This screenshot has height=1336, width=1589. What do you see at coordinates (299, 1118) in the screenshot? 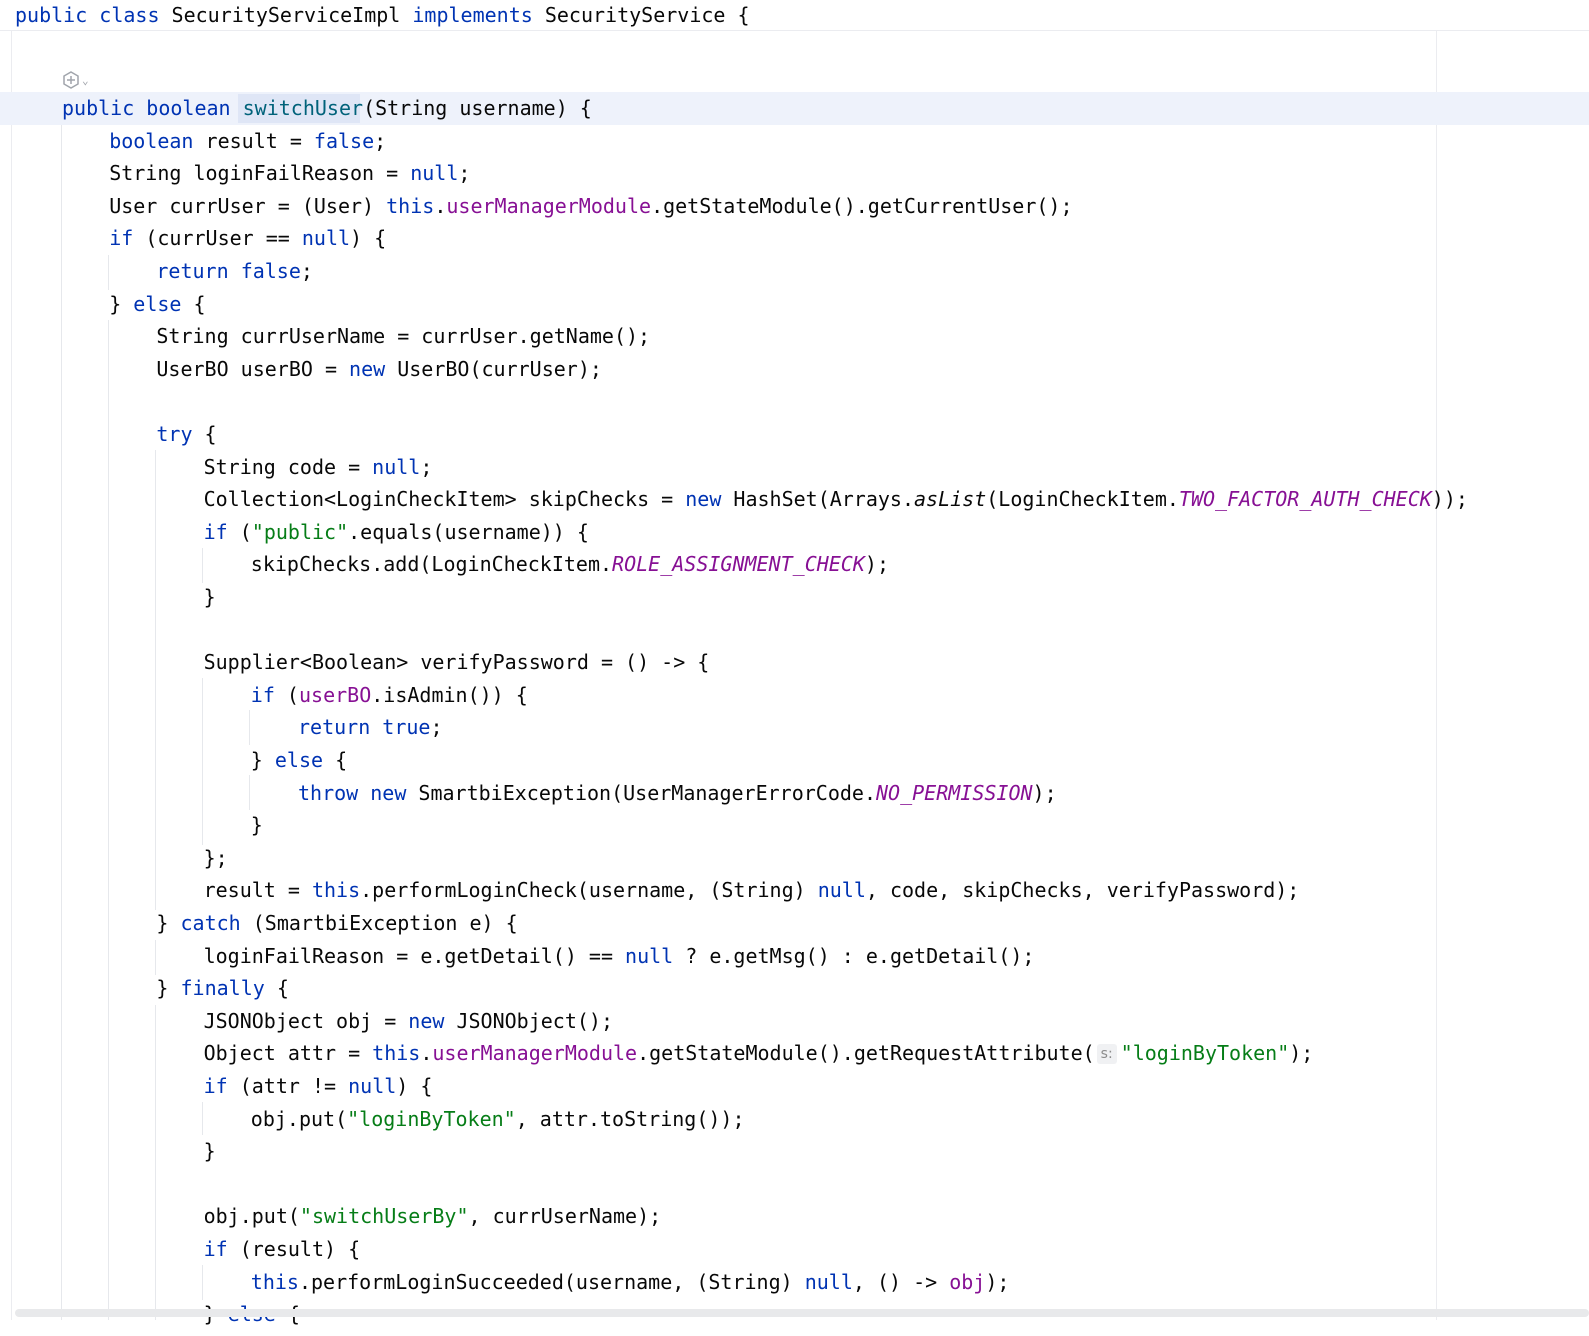
I see `code-token: obj.put(` at bounding box center [299, 1118].